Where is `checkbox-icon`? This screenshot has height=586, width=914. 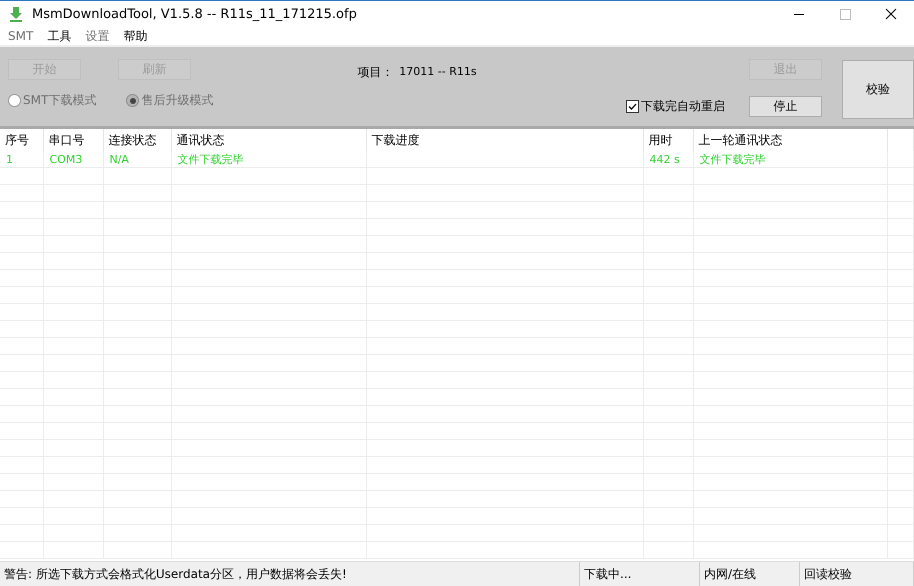 checkbox-icon is located at coordinates (632, 106).